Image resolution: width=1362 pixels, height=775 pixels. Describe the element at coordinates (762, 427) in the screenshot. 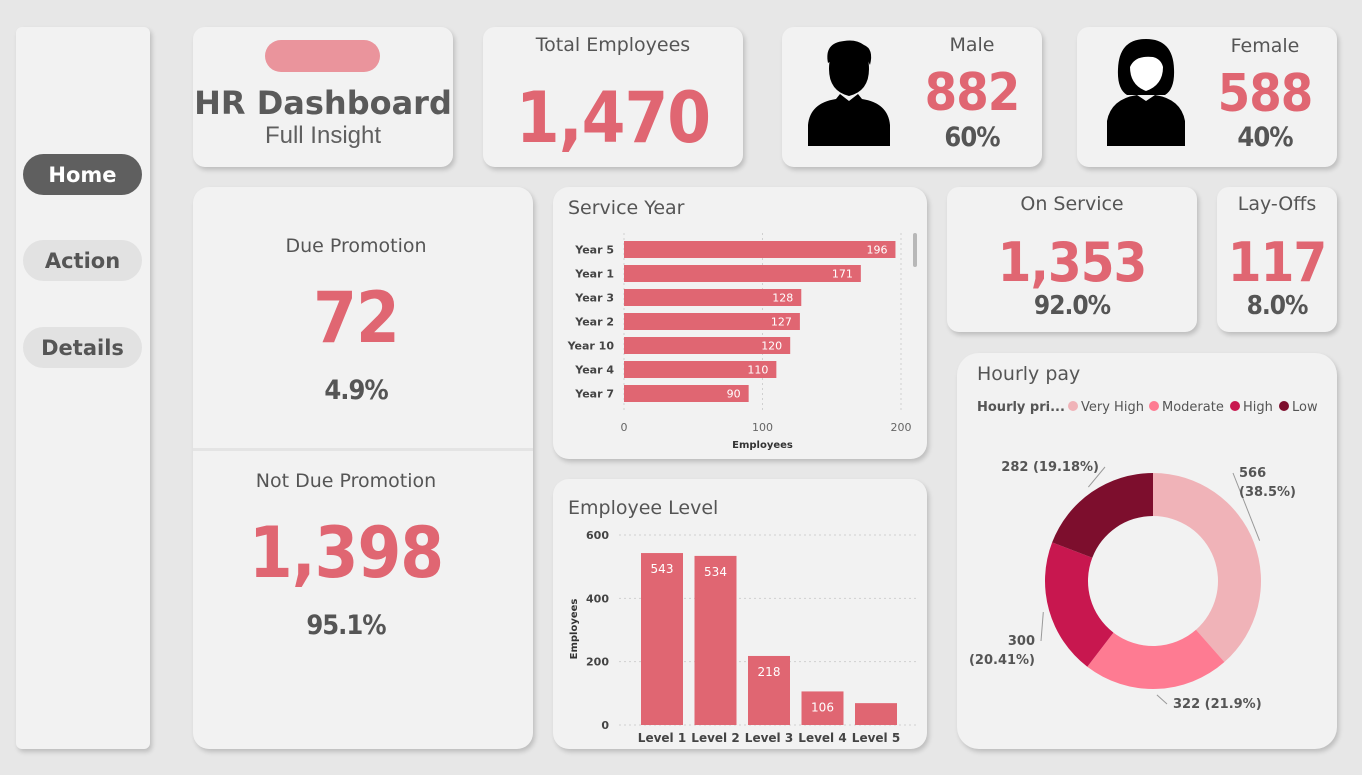

I see `x-tick-label: 100` at that location.